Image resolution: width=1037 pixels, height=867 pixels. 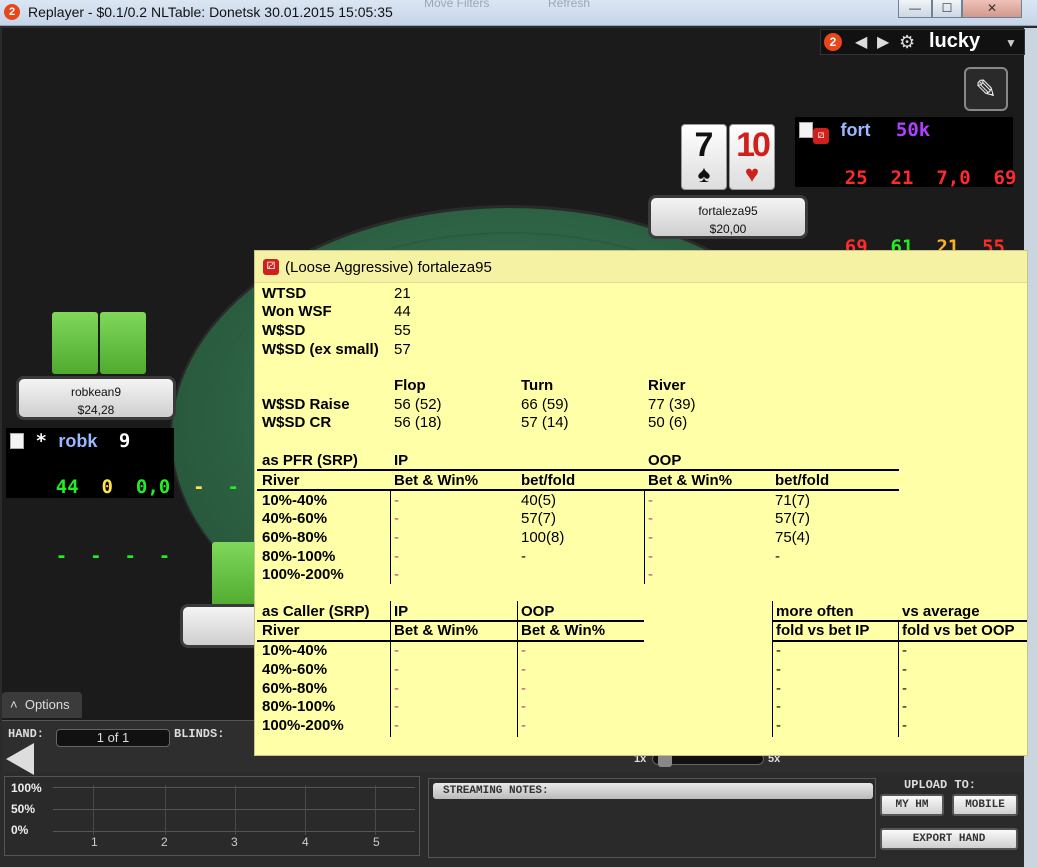 I want to click on back-arrow-icon, so click(x=20, y=759).